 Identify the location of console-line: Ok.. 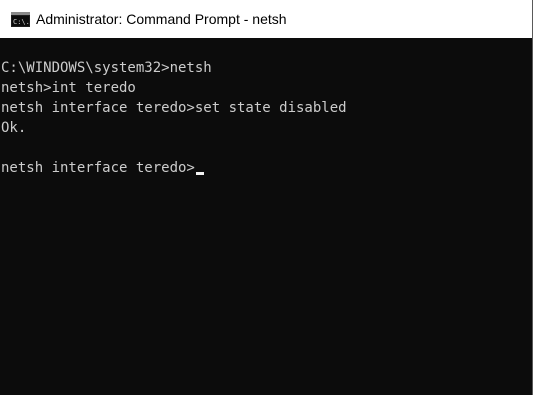
(14, 128).